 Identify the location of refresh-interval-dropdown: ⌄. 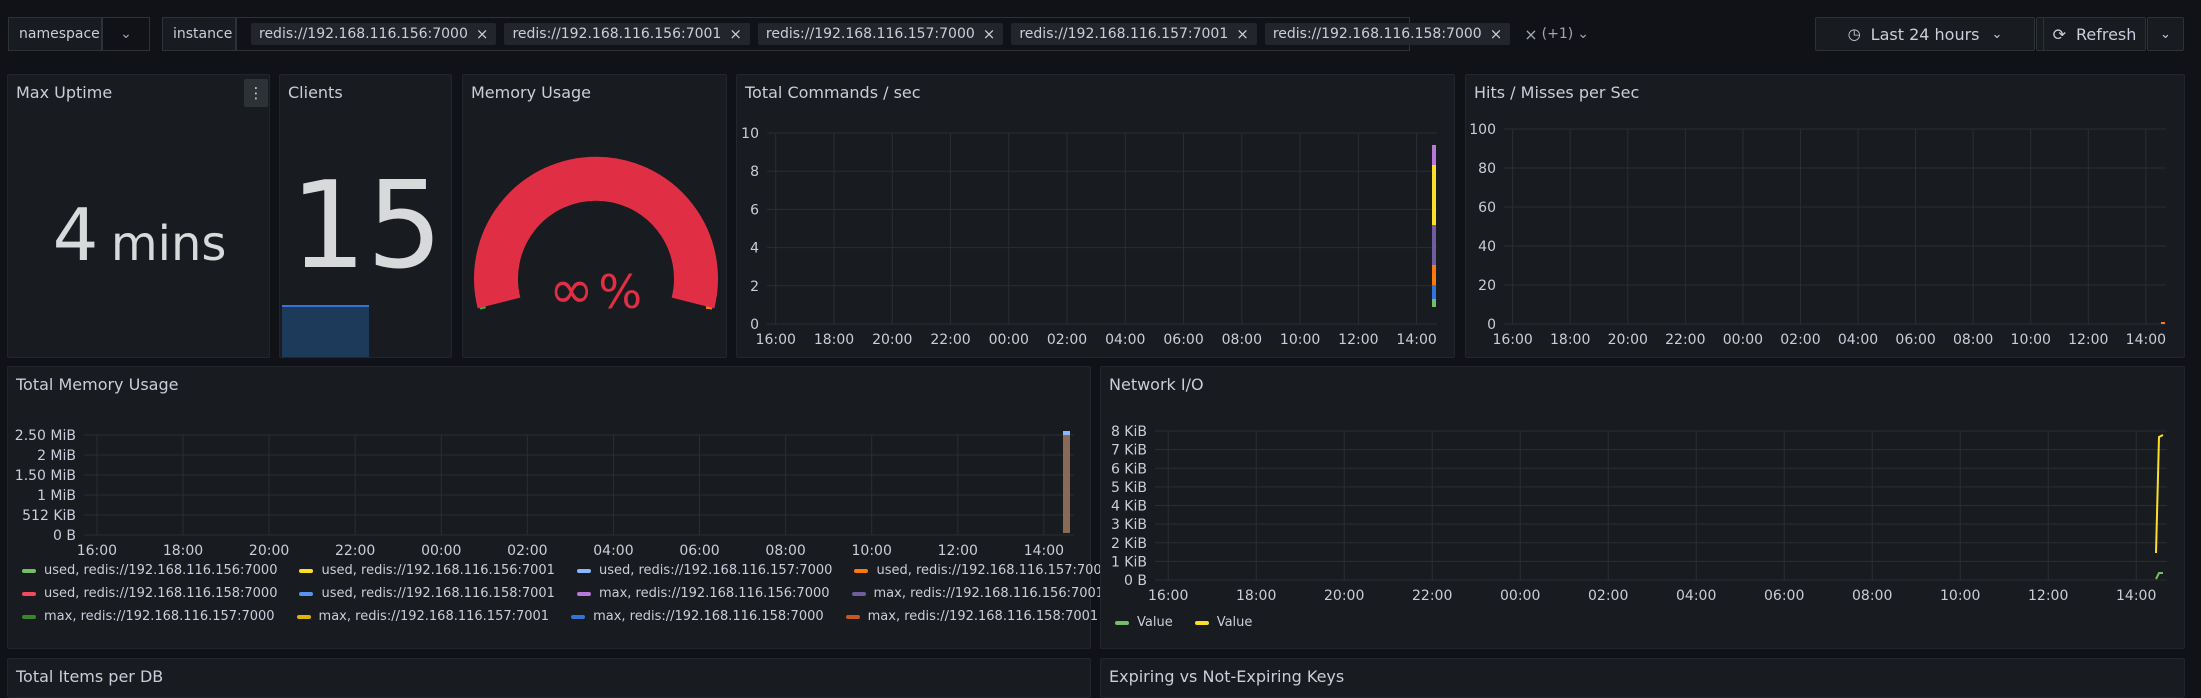
(2165, 34).